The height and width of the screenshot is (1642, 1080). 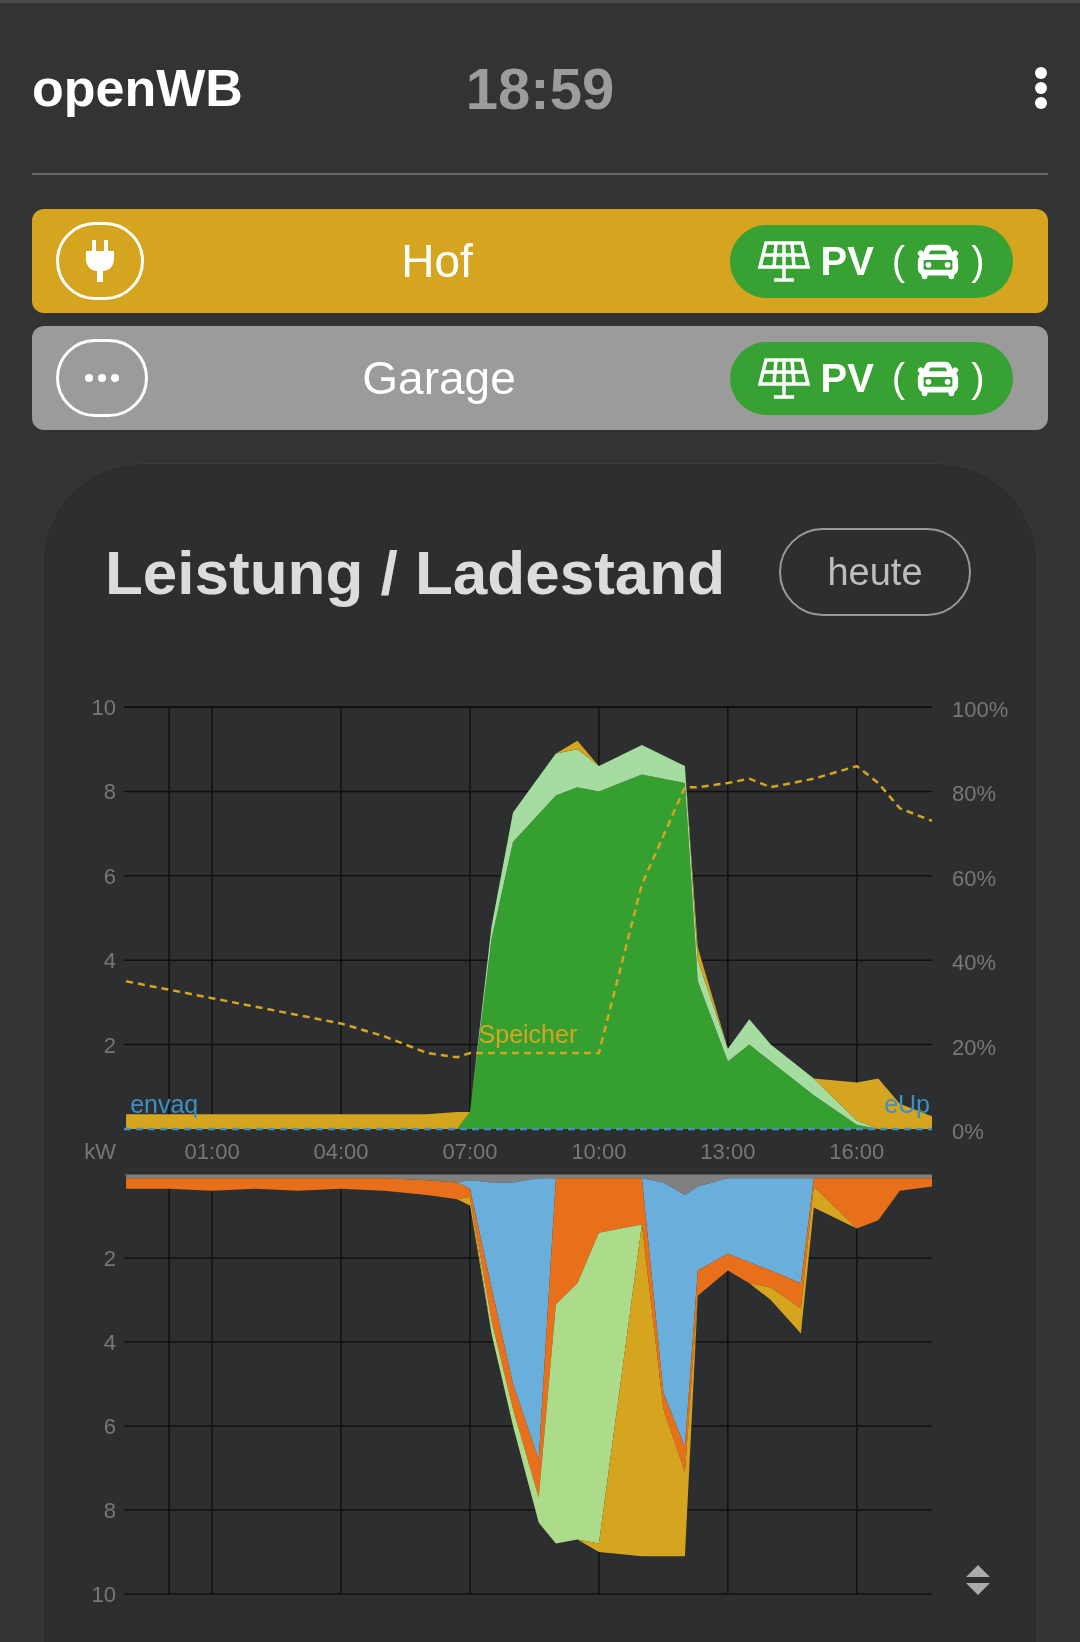 What do you see at coordinates (470, 1151) in the screenshot?
I see `axis-tick-label: 07:00` at bounding box center [470, 1151].